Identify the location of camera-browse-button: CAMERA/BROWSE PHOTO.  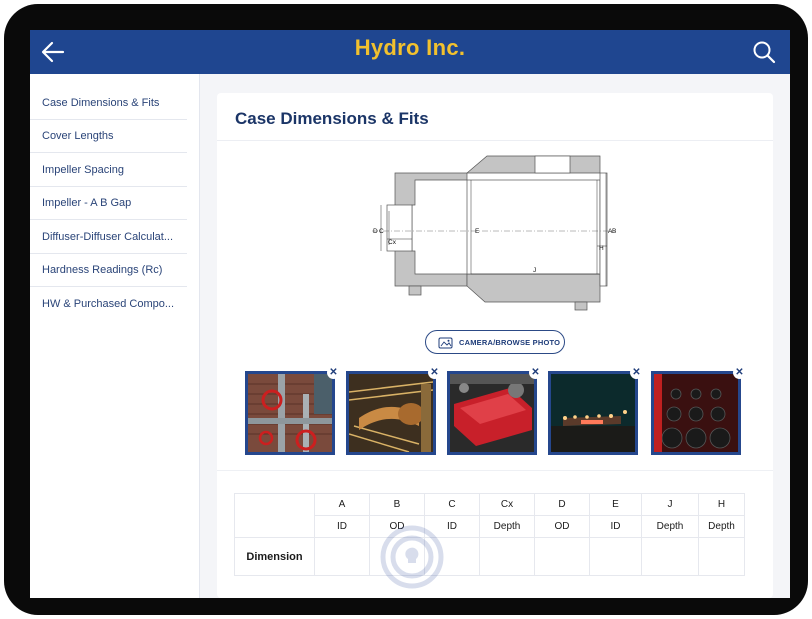
(495, 342).